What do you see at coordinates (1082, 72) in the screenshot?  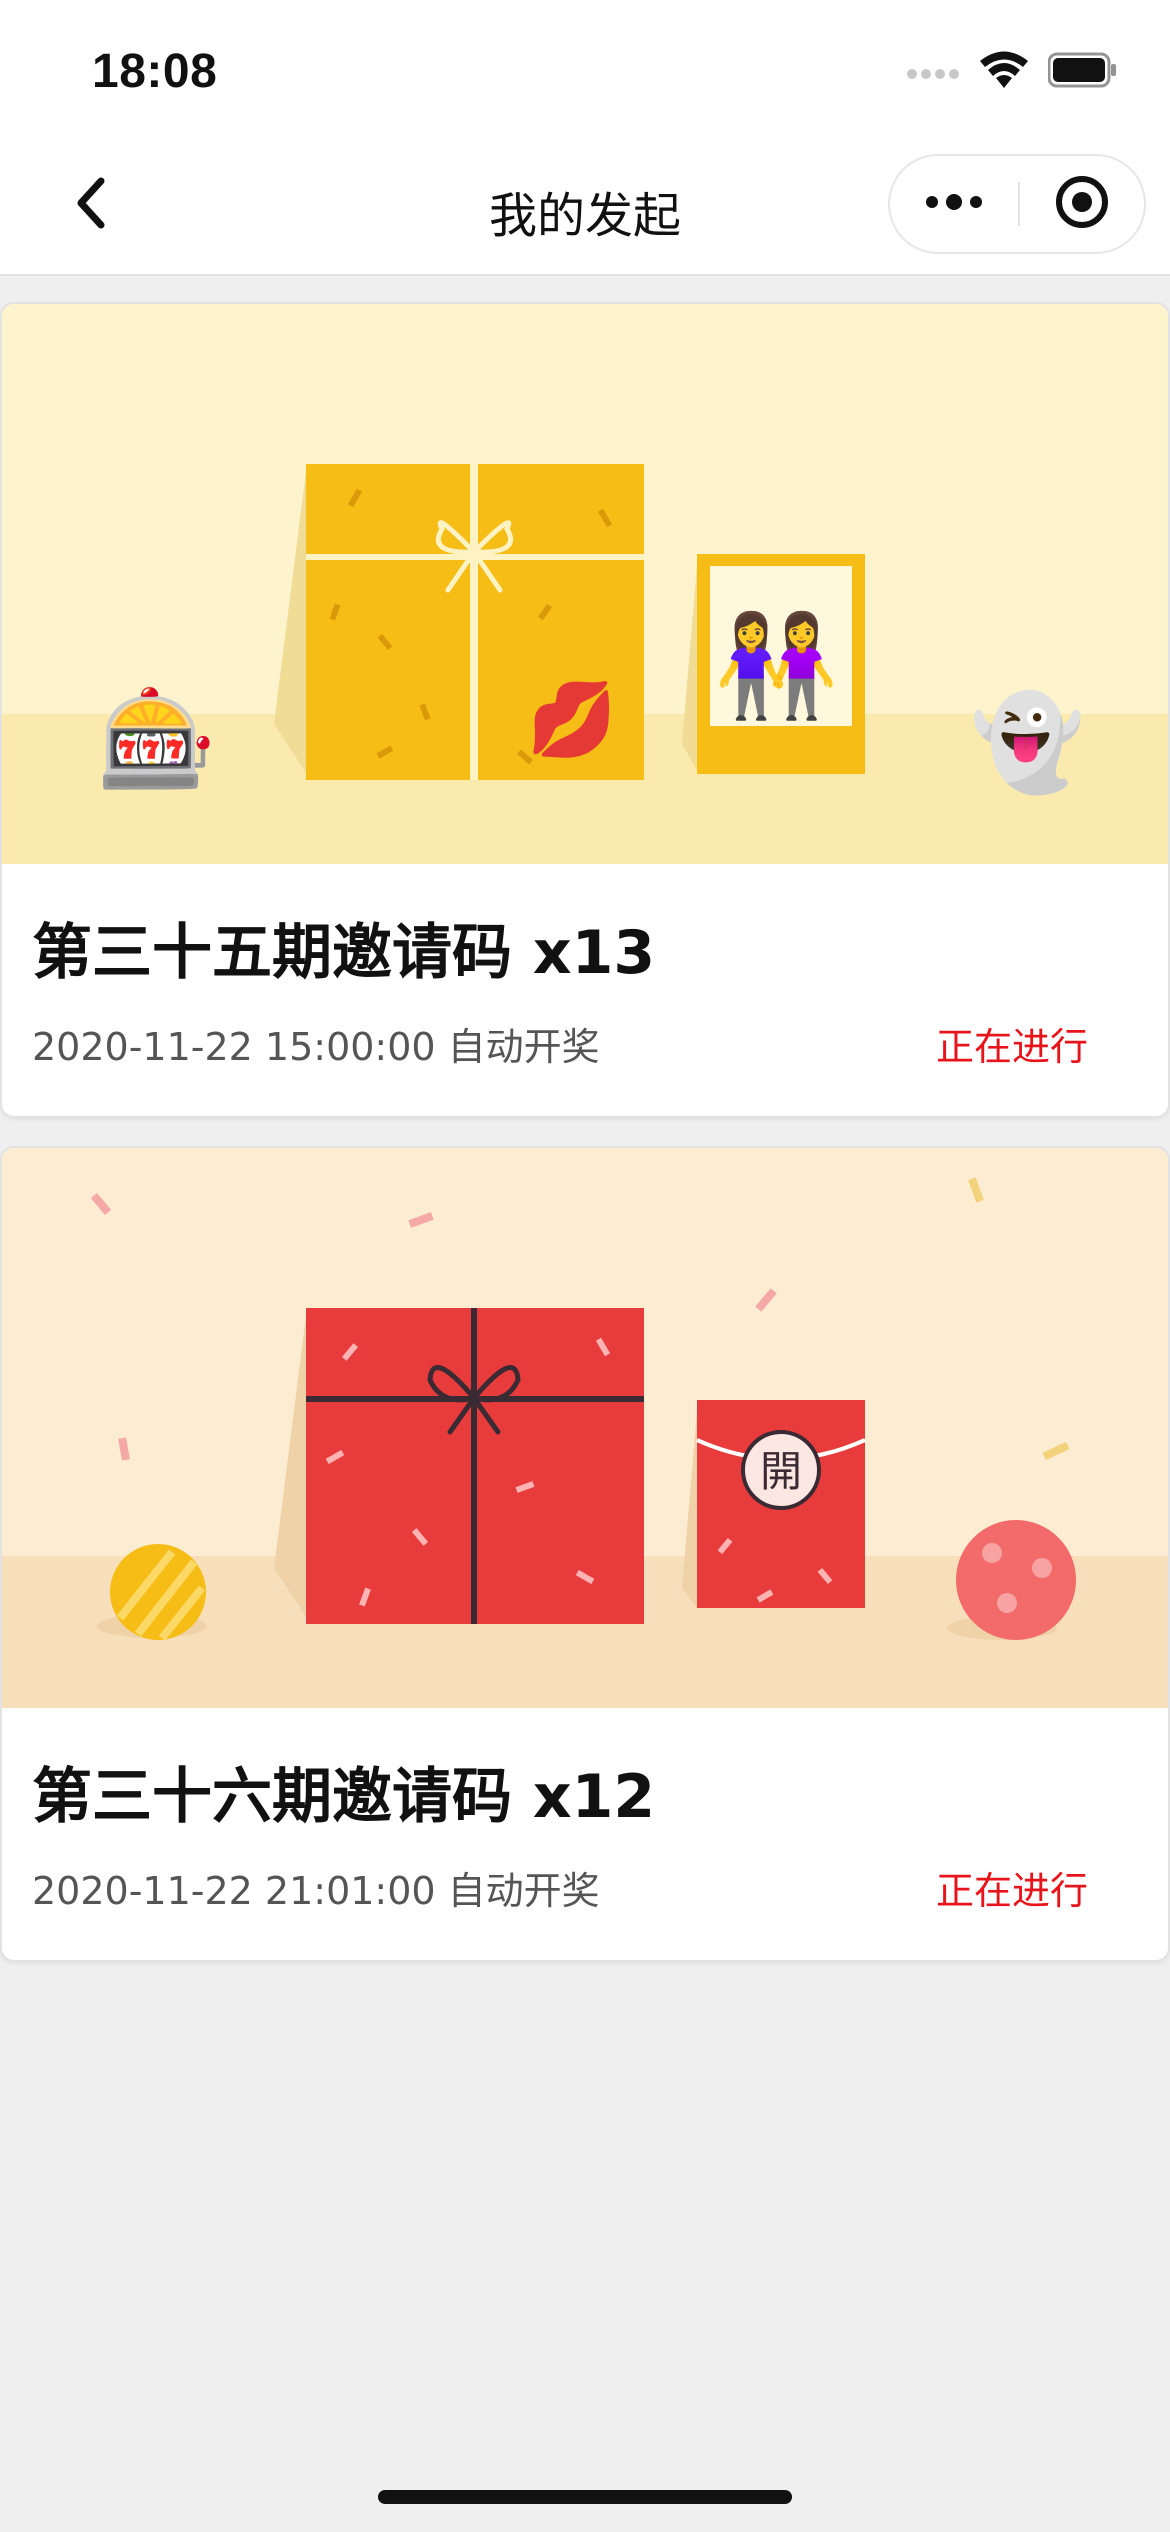 I see `battery-icon` at bounding box center [1082, 72].